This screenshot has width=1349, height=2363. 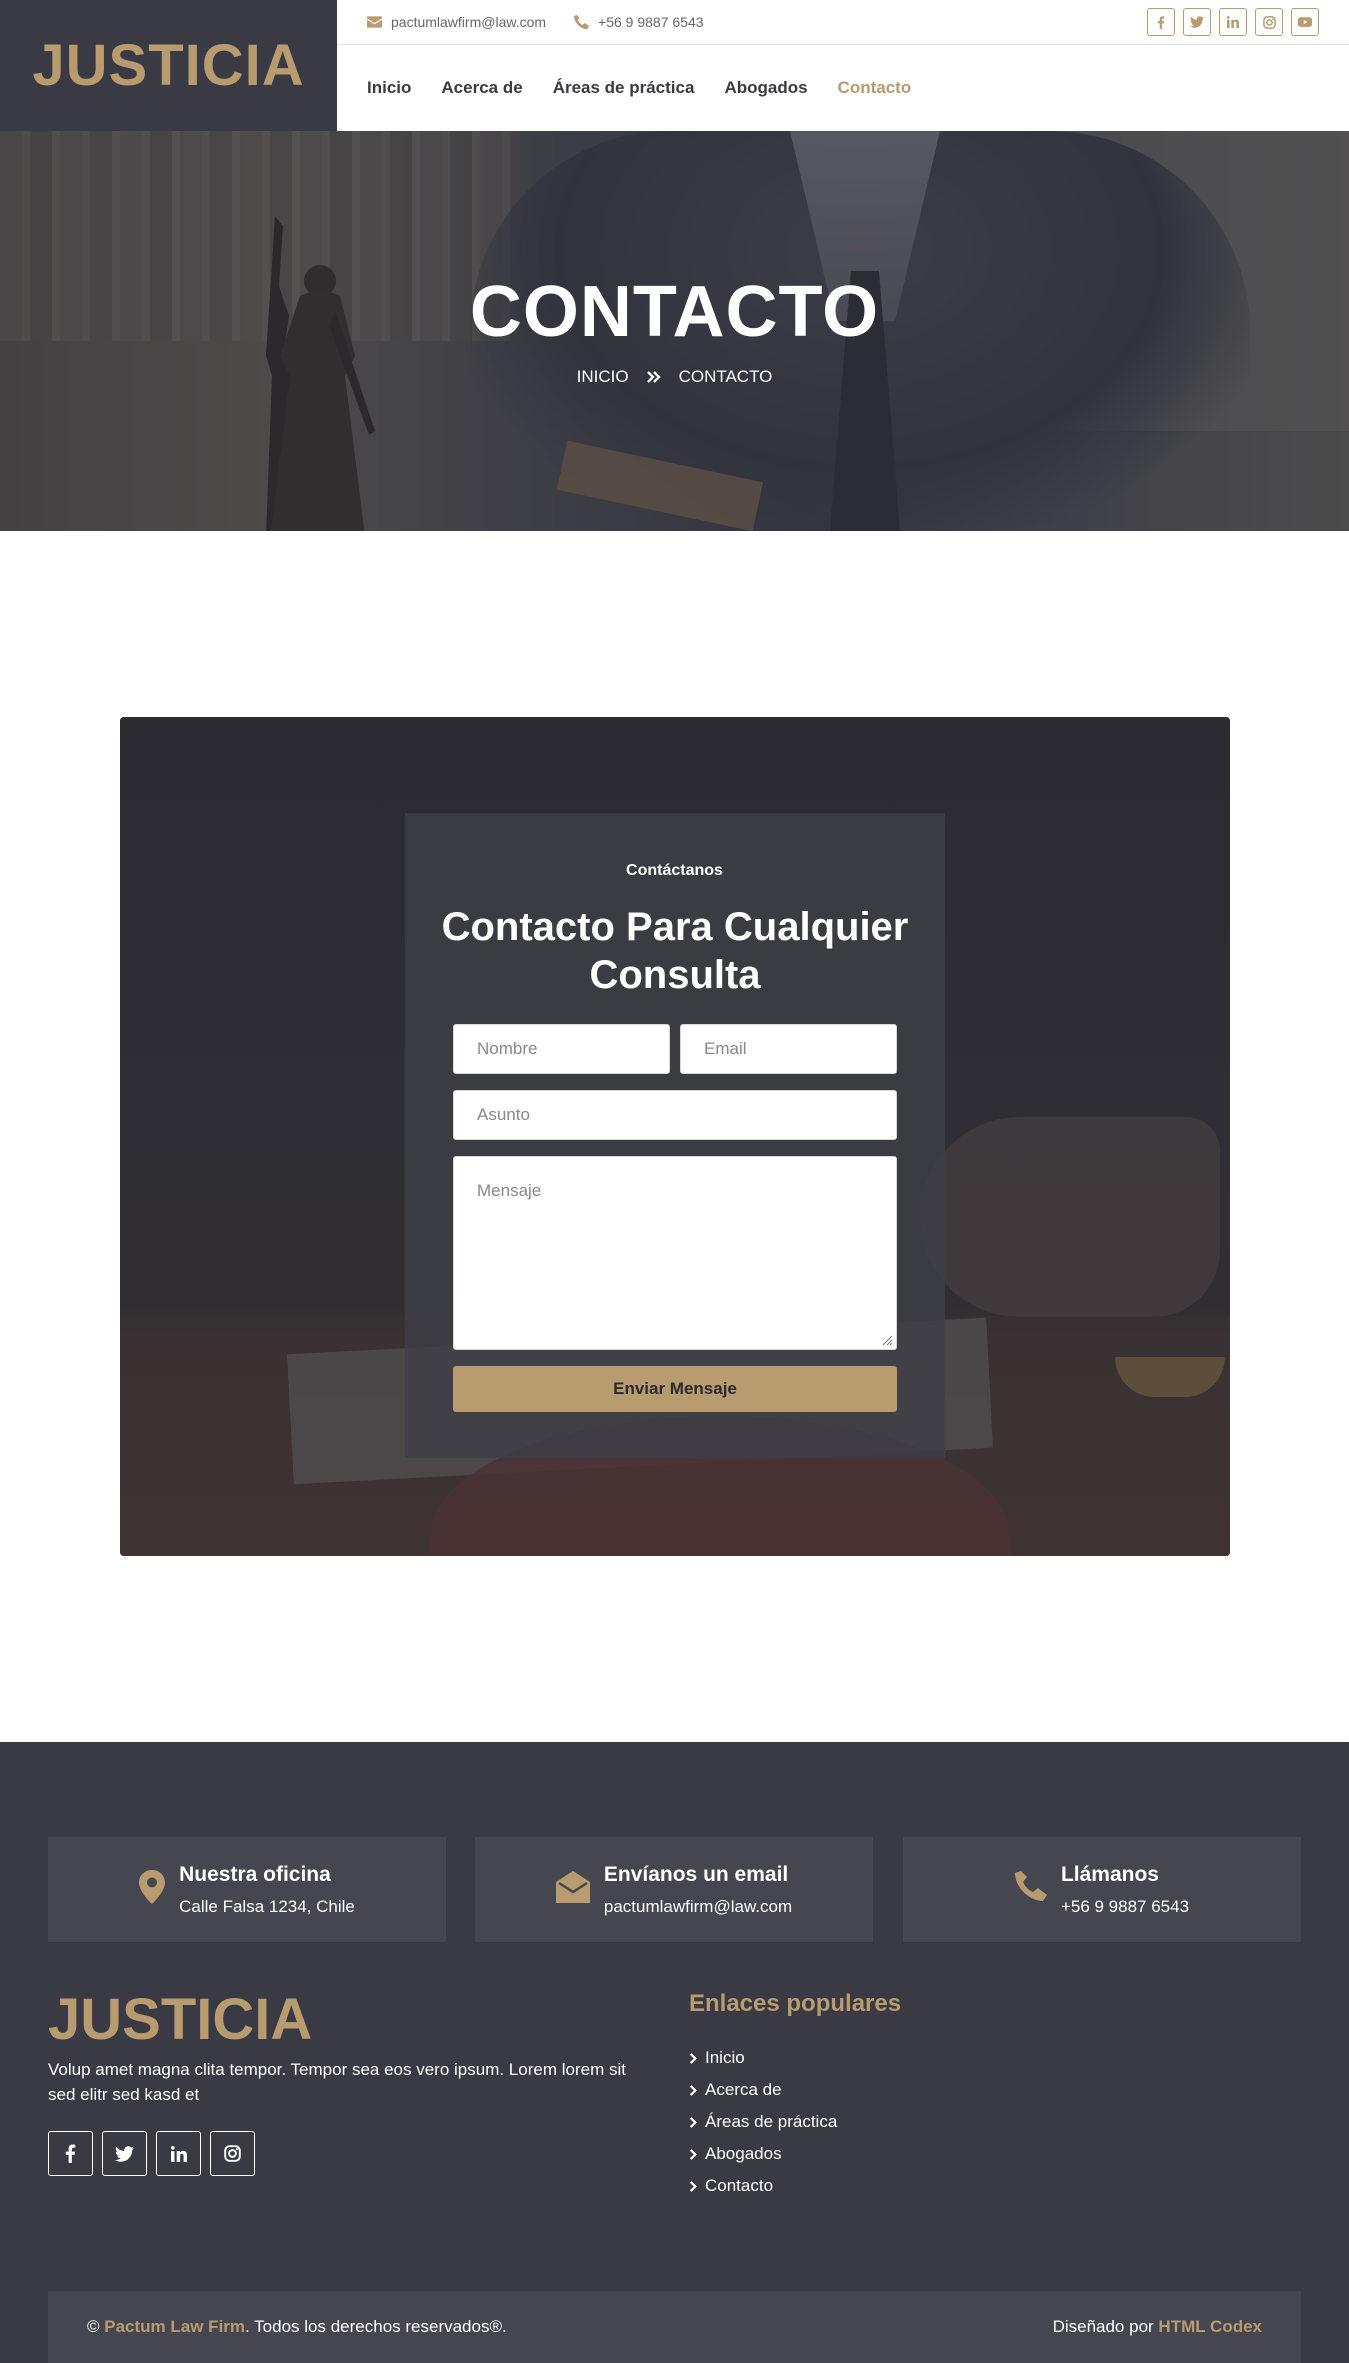 What do you see at coordinates (771, 2121) in the screenshot?
I see `footer-link-label: Áreas de práctica` at bounding box center [771, 2121].